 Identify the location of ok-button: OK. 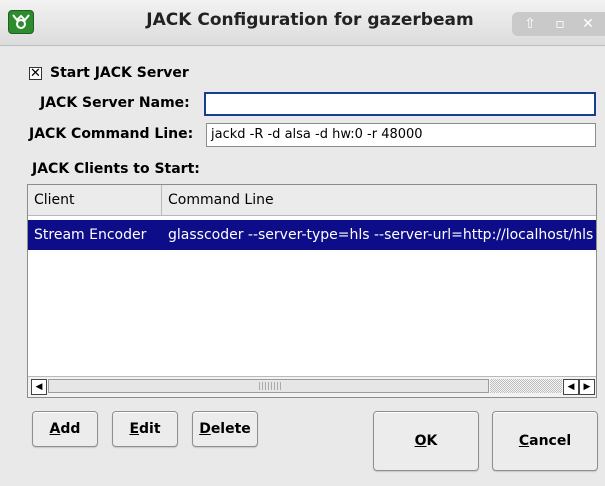
(426, 441).